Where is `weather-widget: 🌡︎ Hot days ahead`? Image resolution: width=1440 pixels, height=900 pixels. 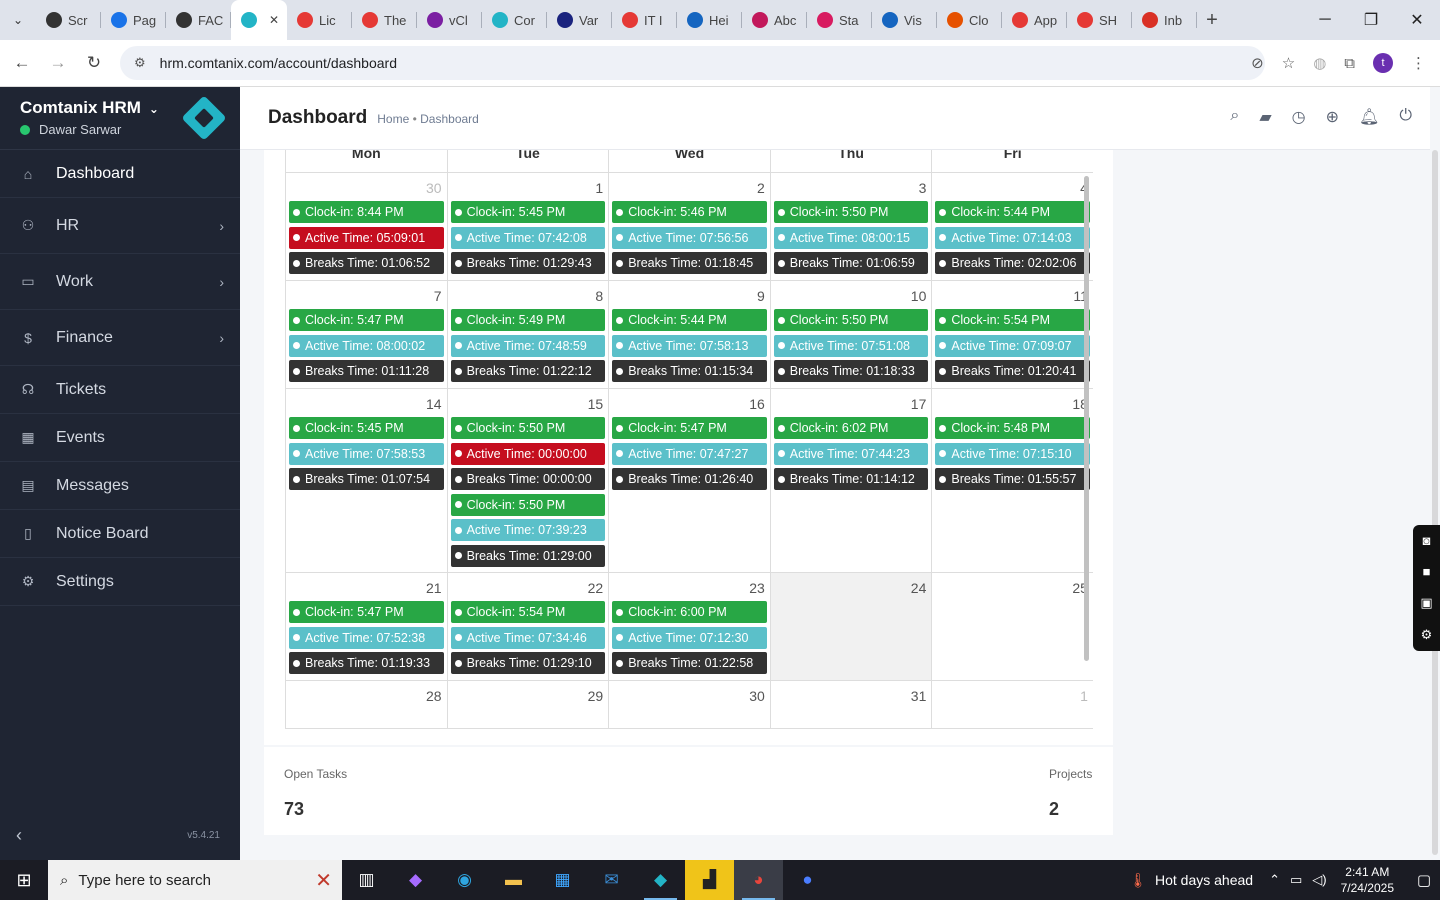 weather-widget: 🌡︎ Hot days ahead is located at coordinates (1191, 880).